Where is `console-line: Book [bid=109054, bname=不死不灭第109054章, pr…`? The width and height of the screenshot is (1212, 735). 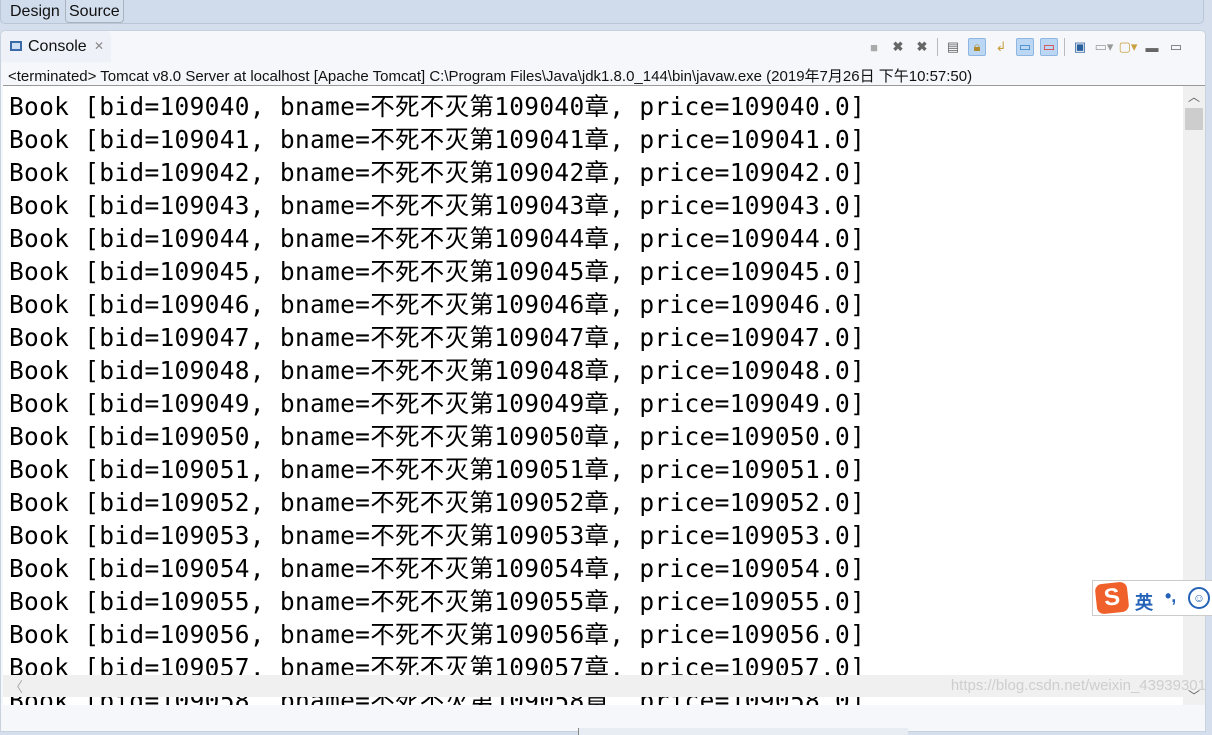 console-line: Book [bid=109054, bname=不死不灭第109054章, pr… is located at coordinates (437, 568).